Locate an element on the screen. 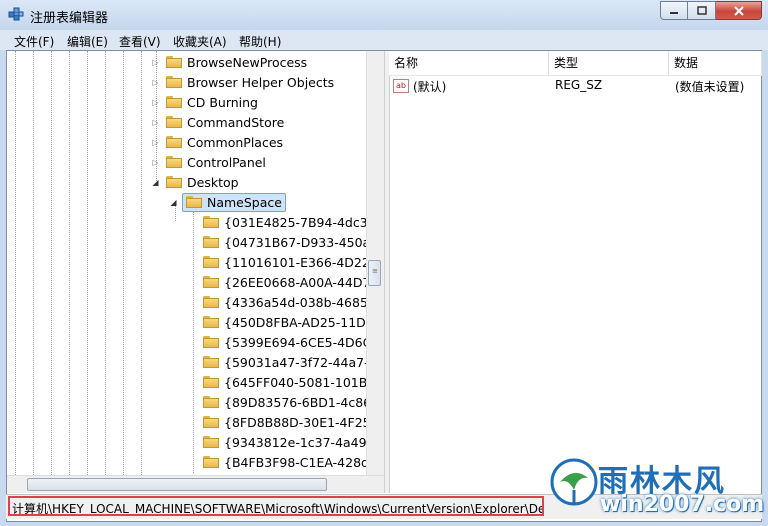 This screenshot has width=768, height=526. string-value-icon: ab is located at coordinates (401, 86).